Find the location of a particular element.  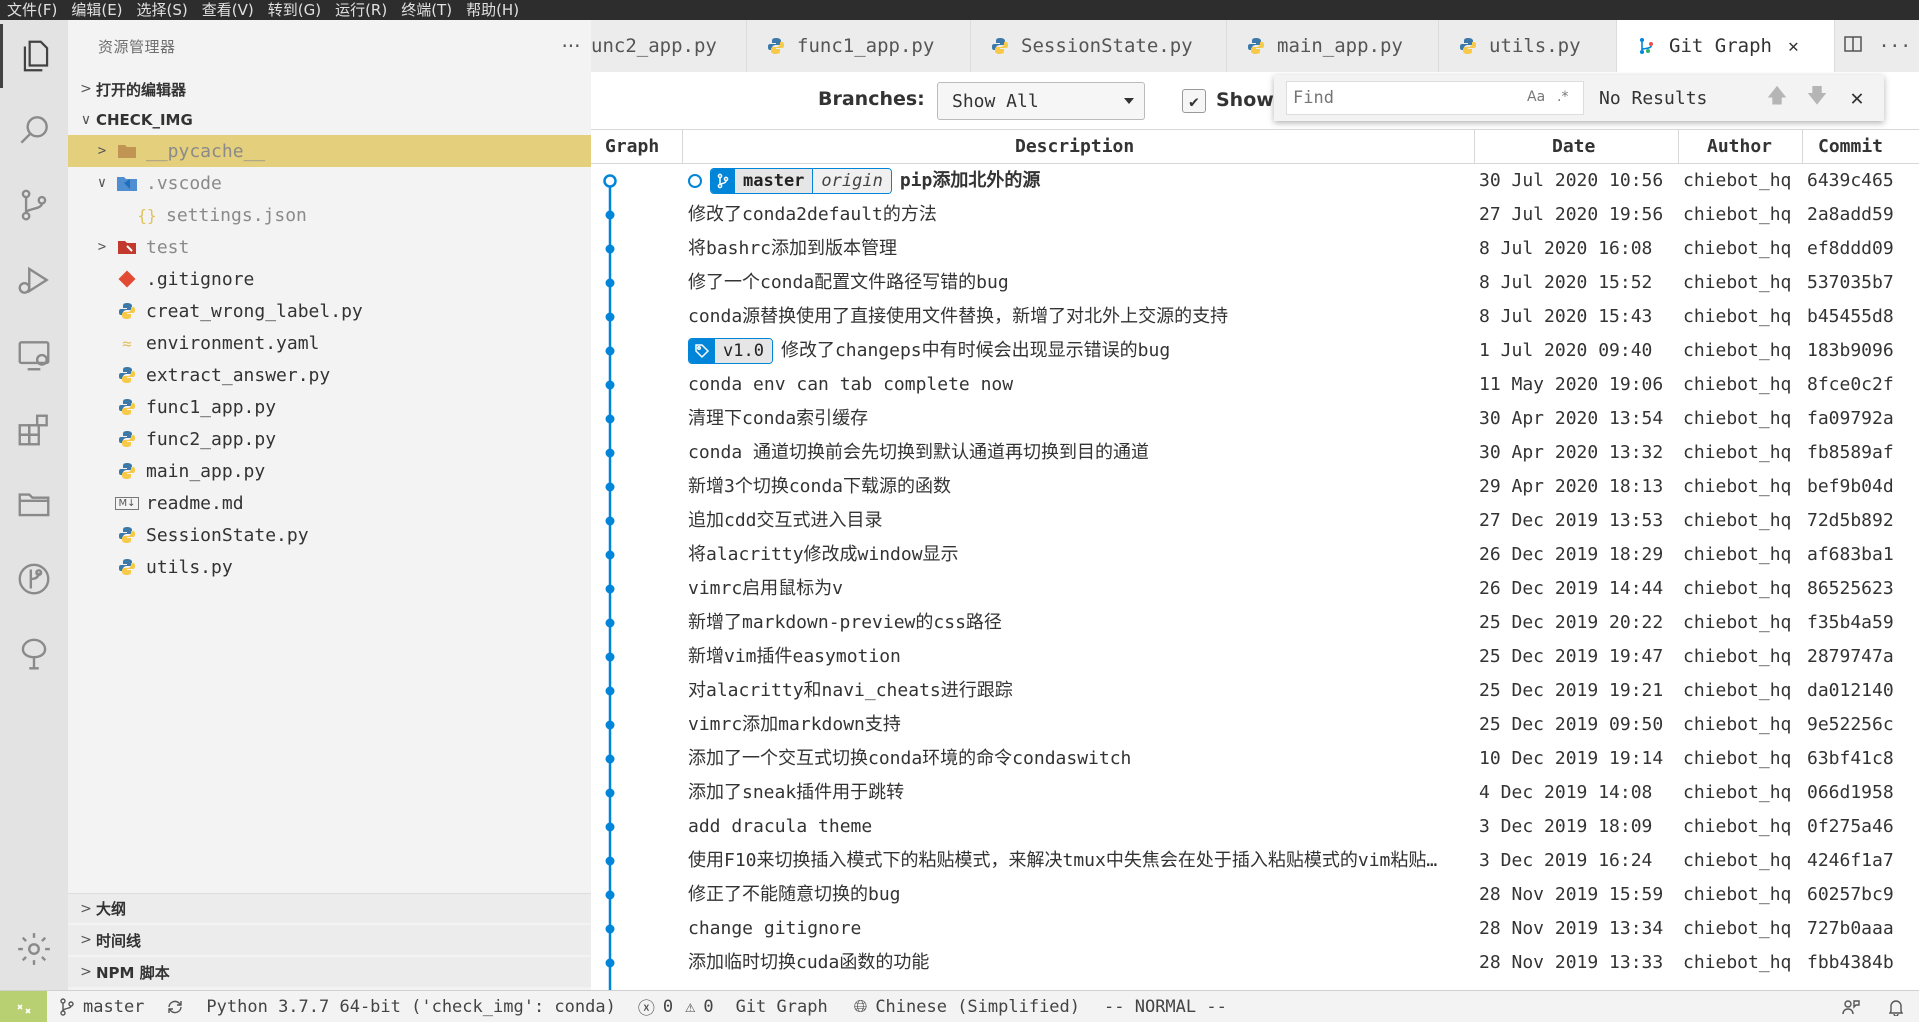

branch-ref-badge: master origin is located at coordinates (801, 181).